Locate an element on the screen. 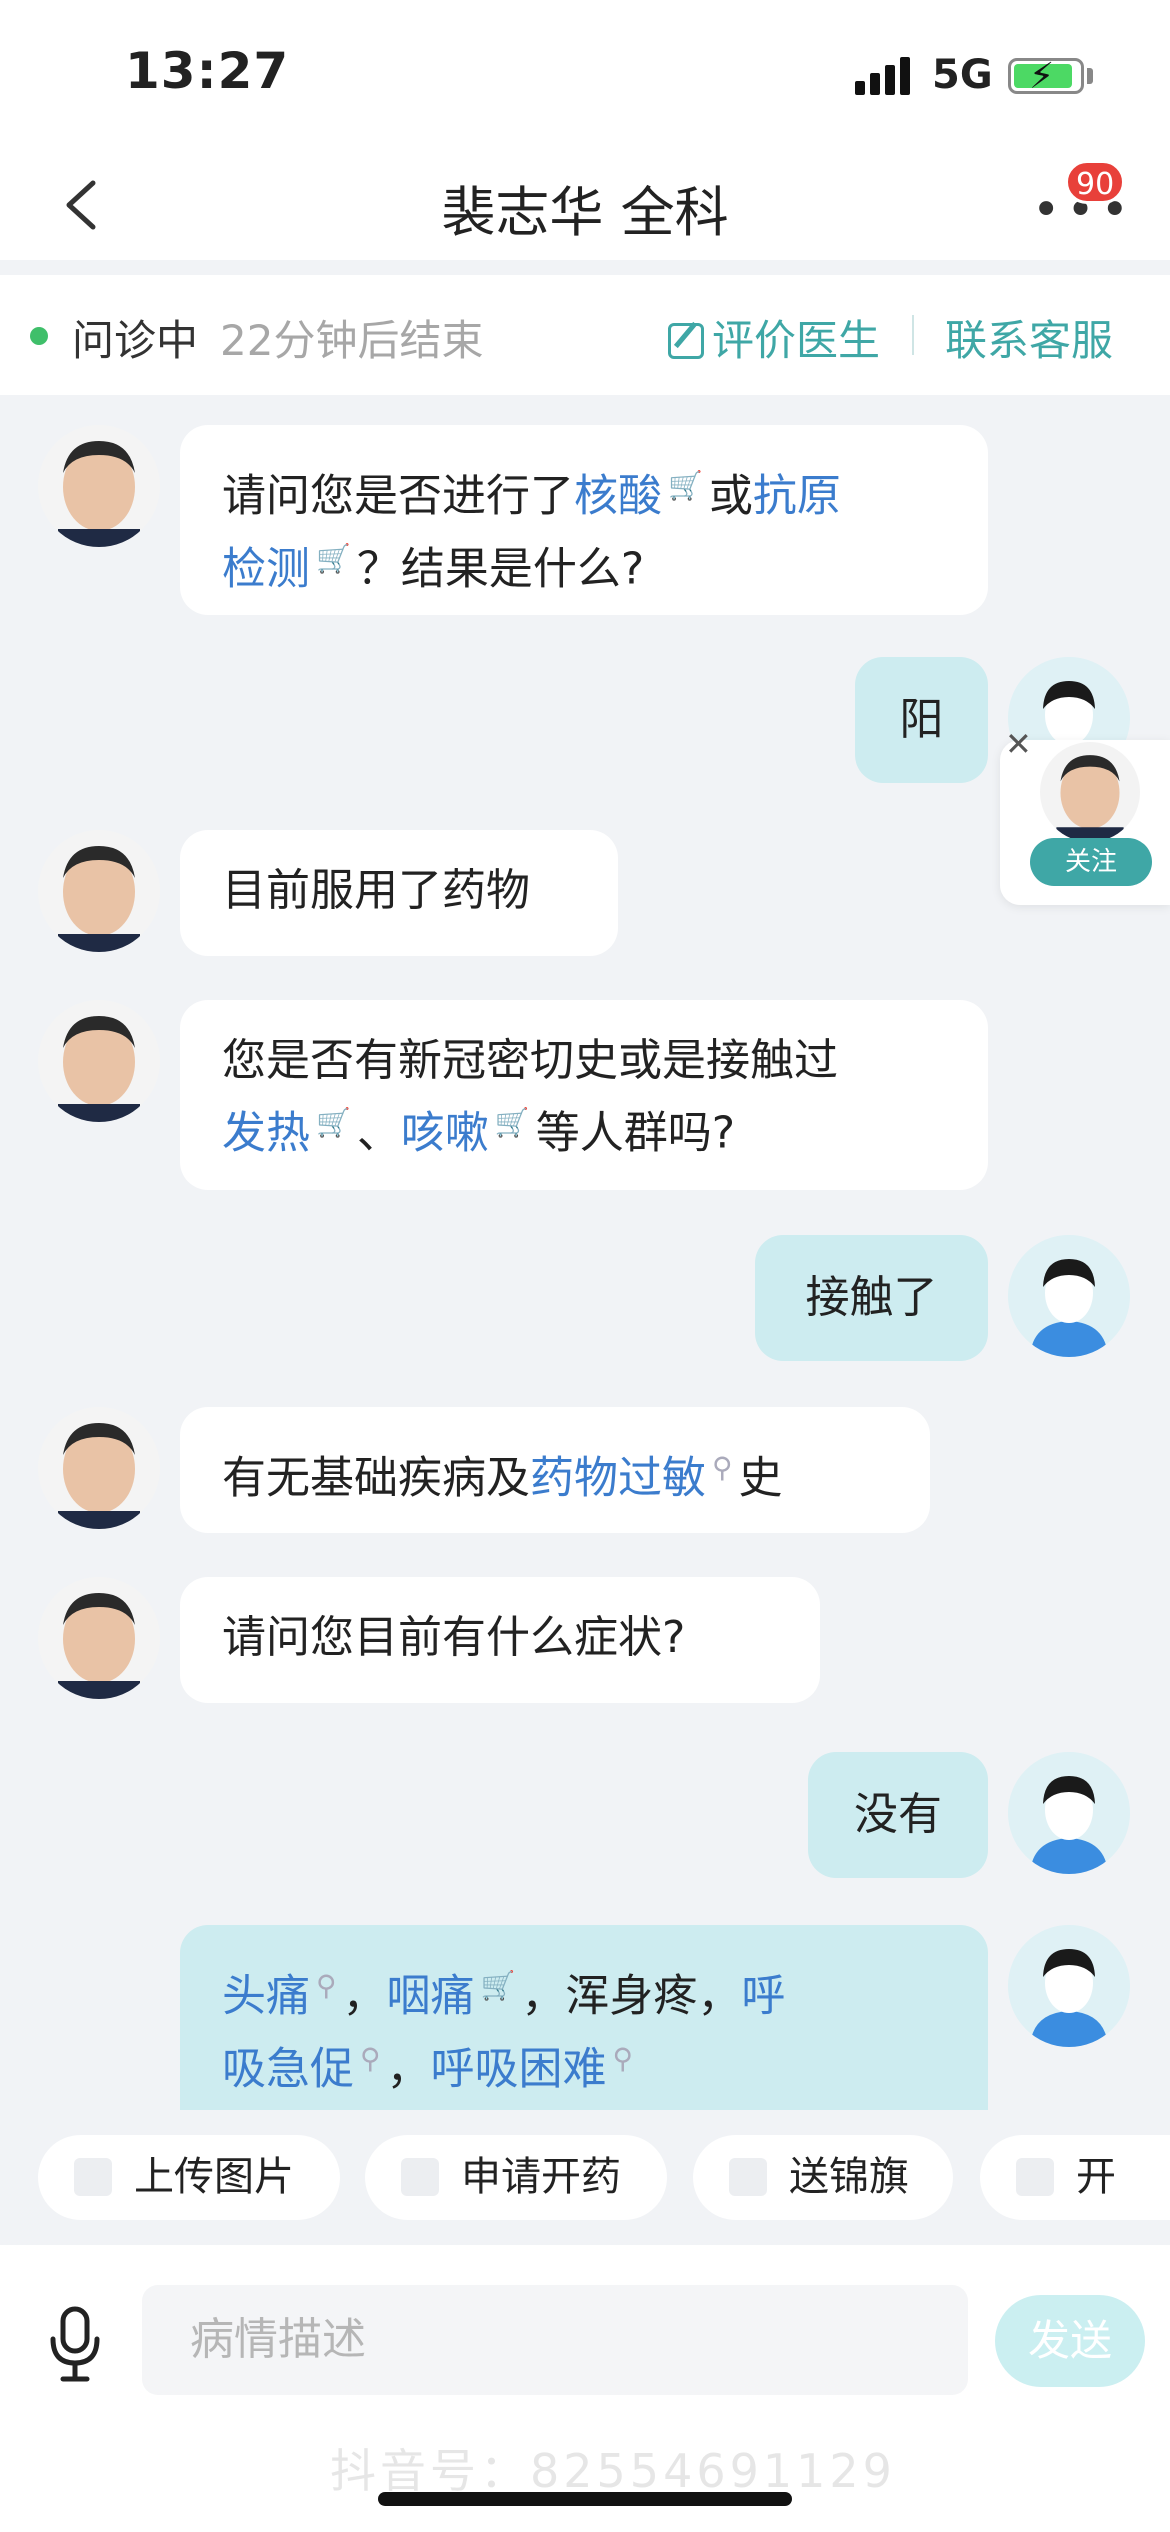 The image size is (1170, 2532). user-message: 接触了 is located at coordinates (871, 1298).